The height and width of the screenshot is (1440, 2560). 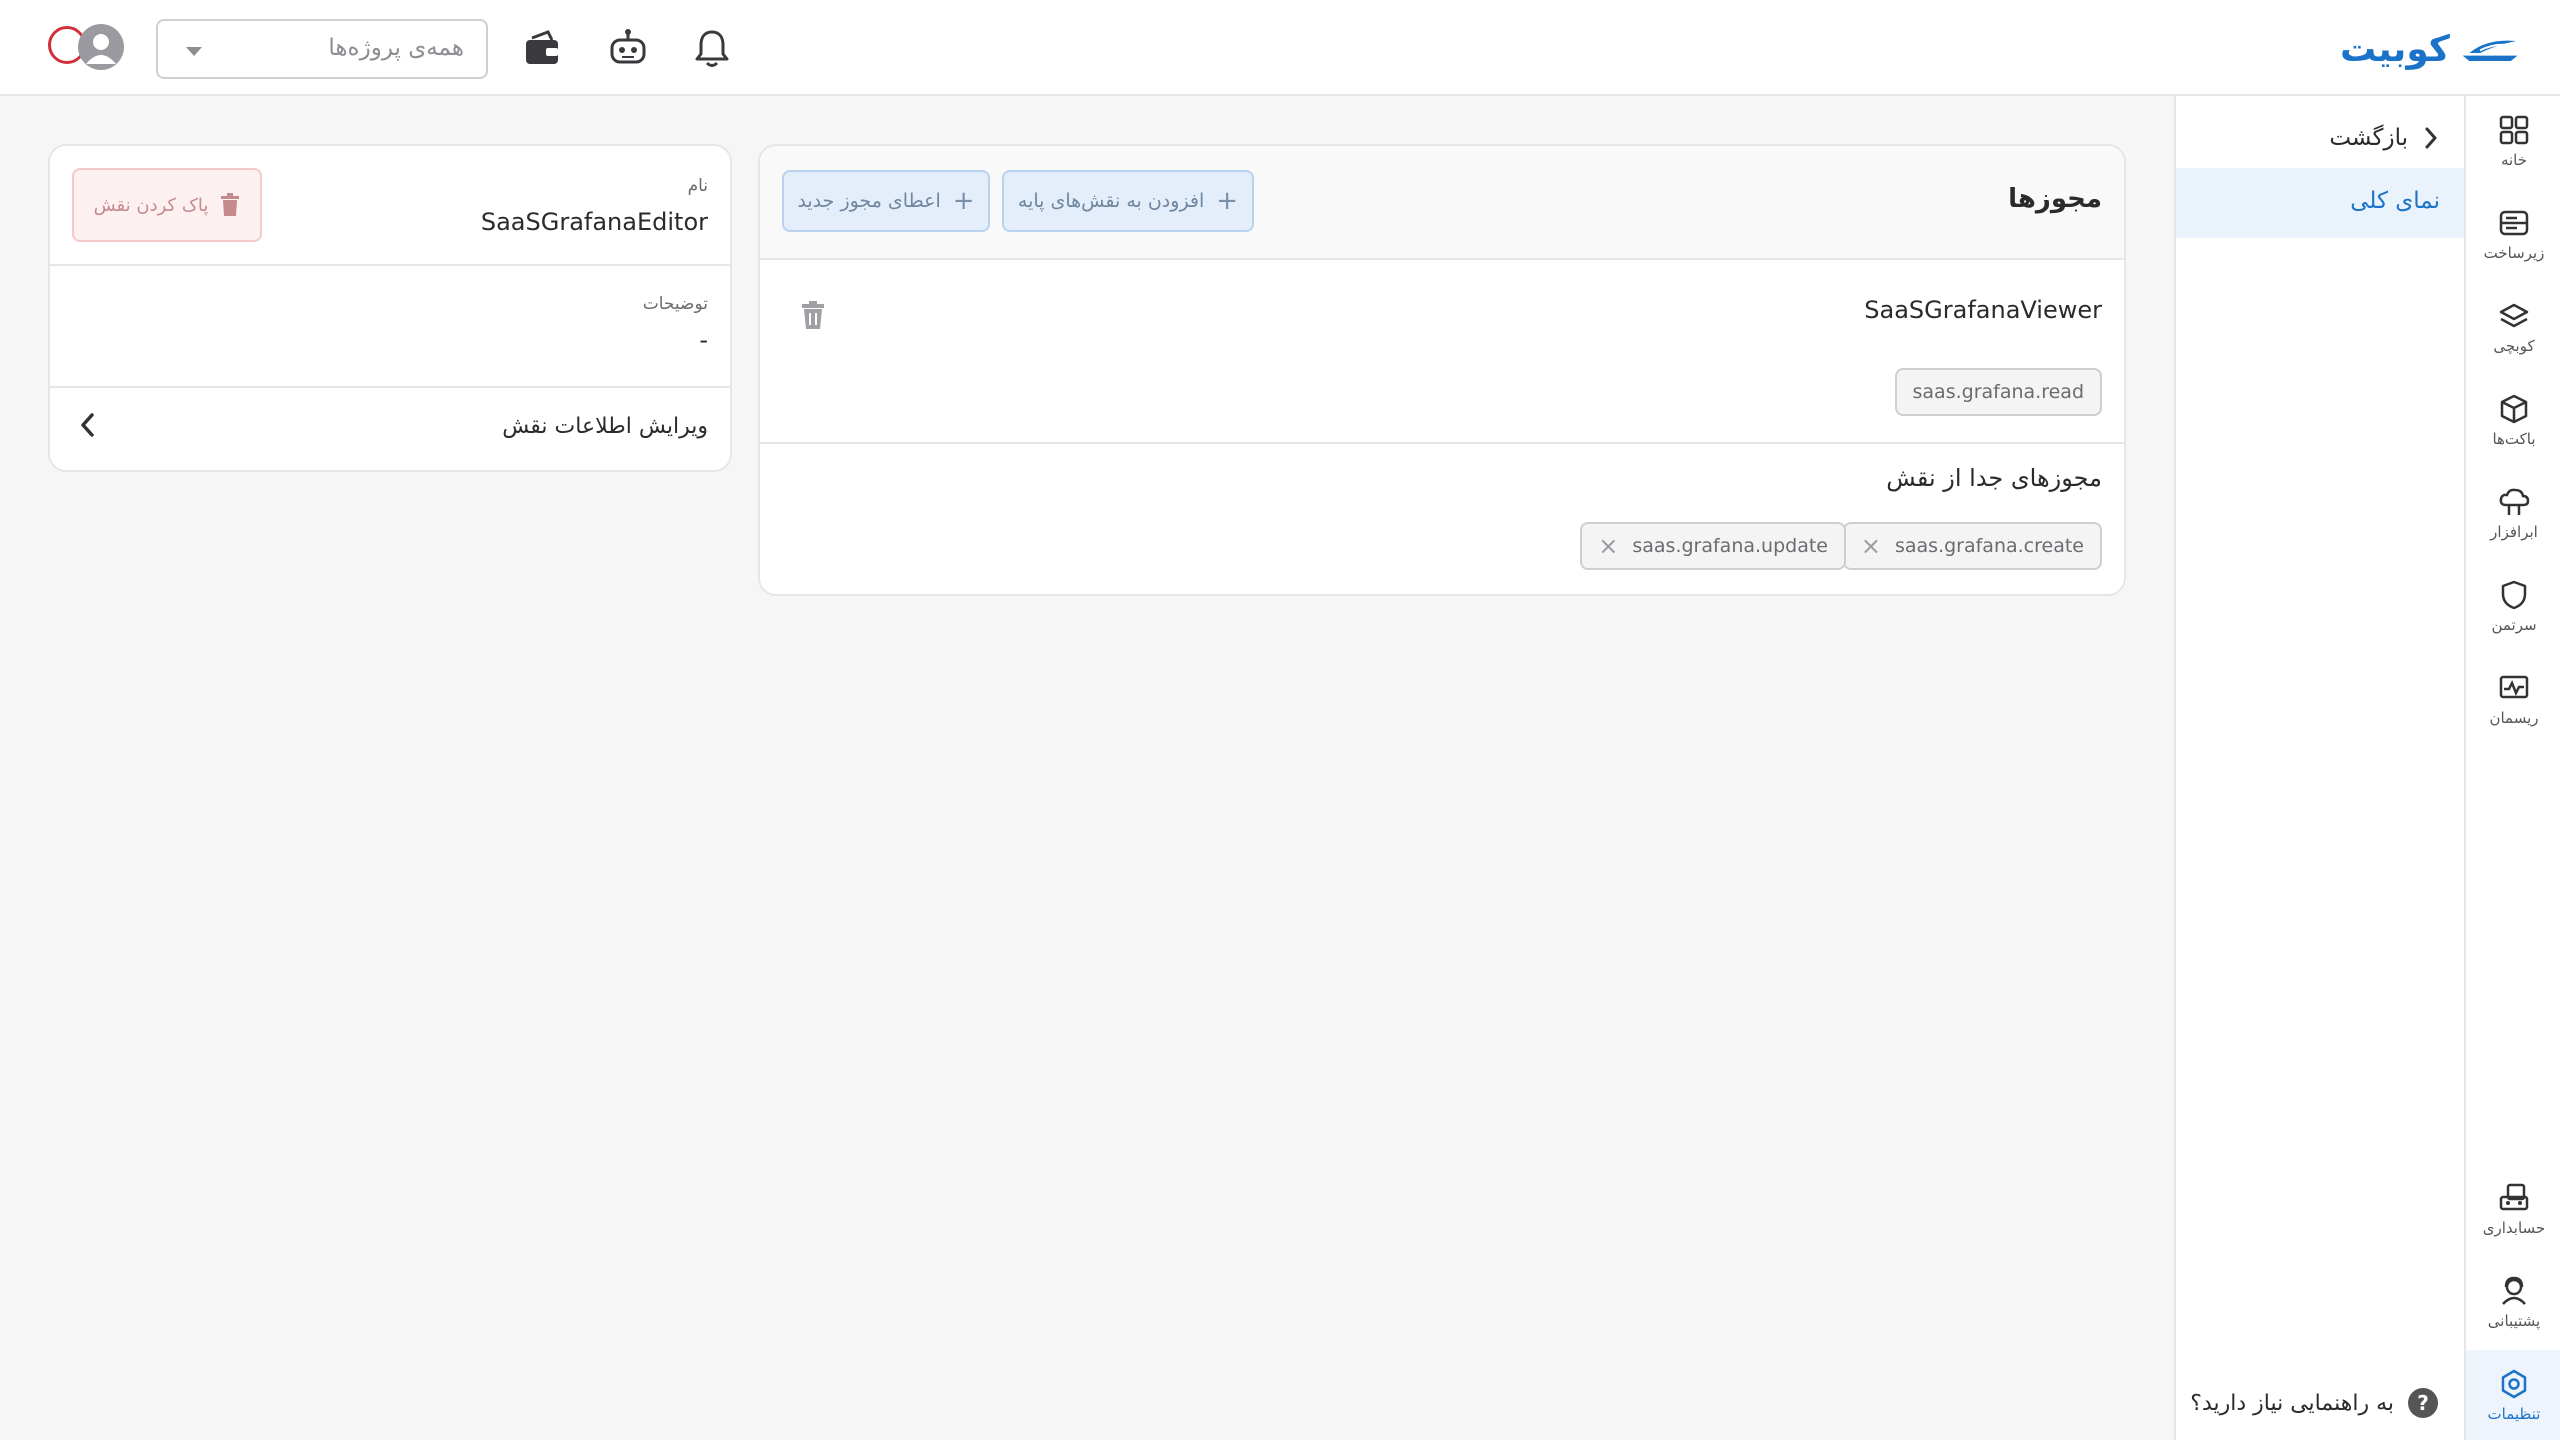 I want to click on delete-role-label: پاک کردن نقش, so click(x=151, y=205).